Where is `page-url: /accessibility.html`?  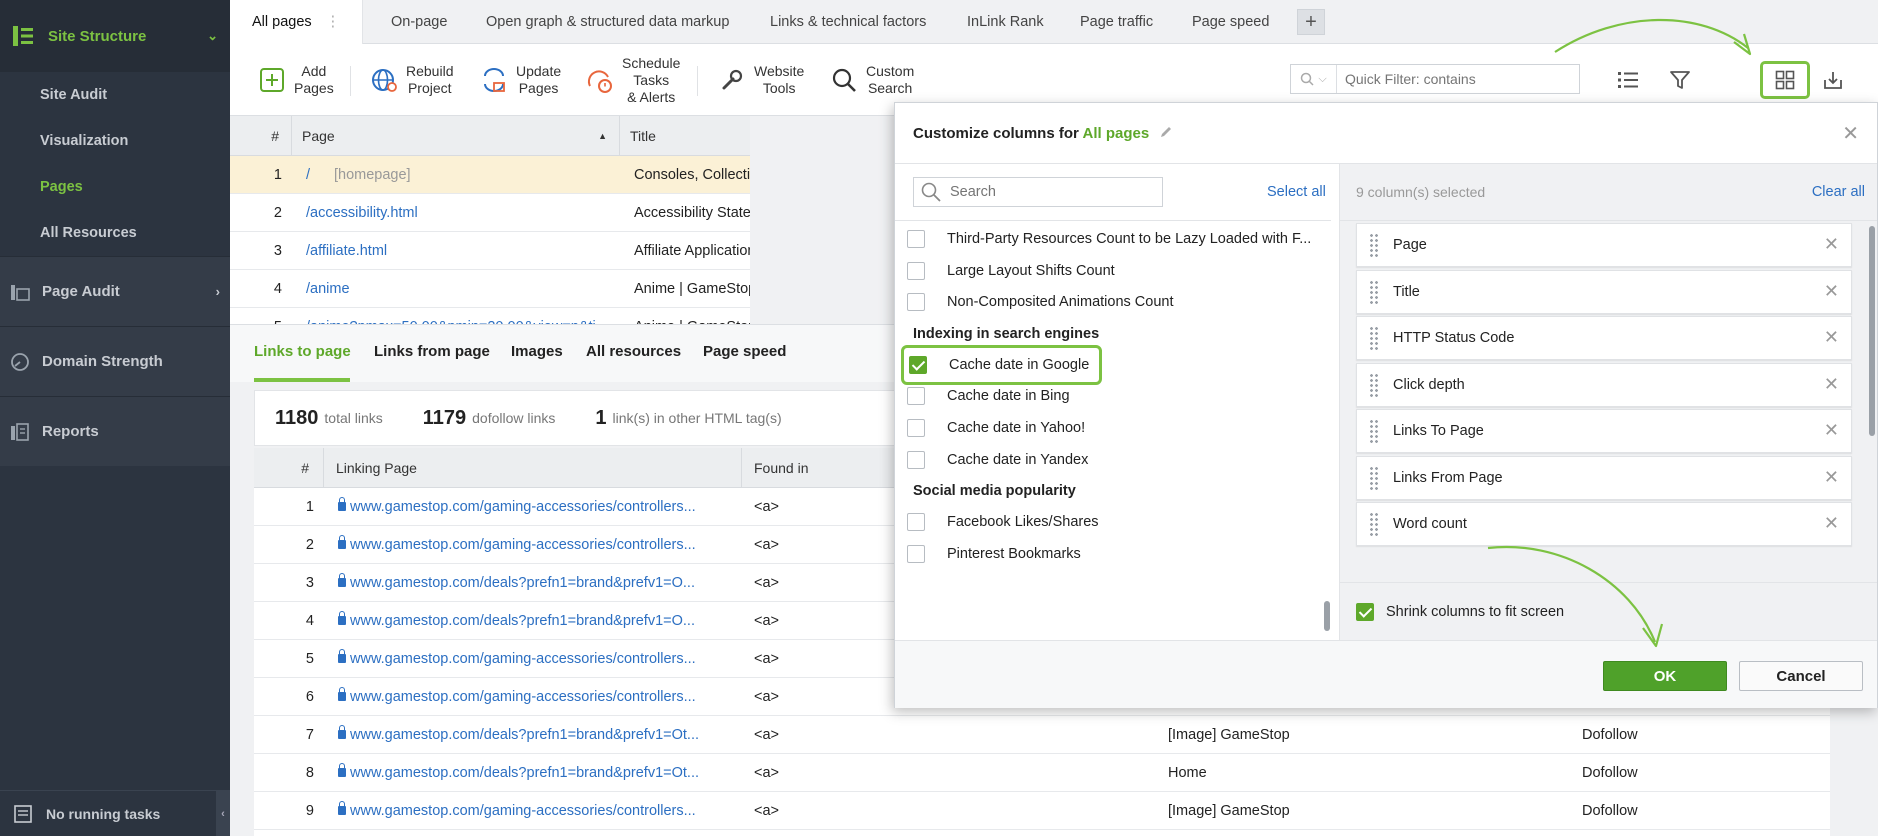 page-url: /accessibility.html is located at coordinates (362, 213).